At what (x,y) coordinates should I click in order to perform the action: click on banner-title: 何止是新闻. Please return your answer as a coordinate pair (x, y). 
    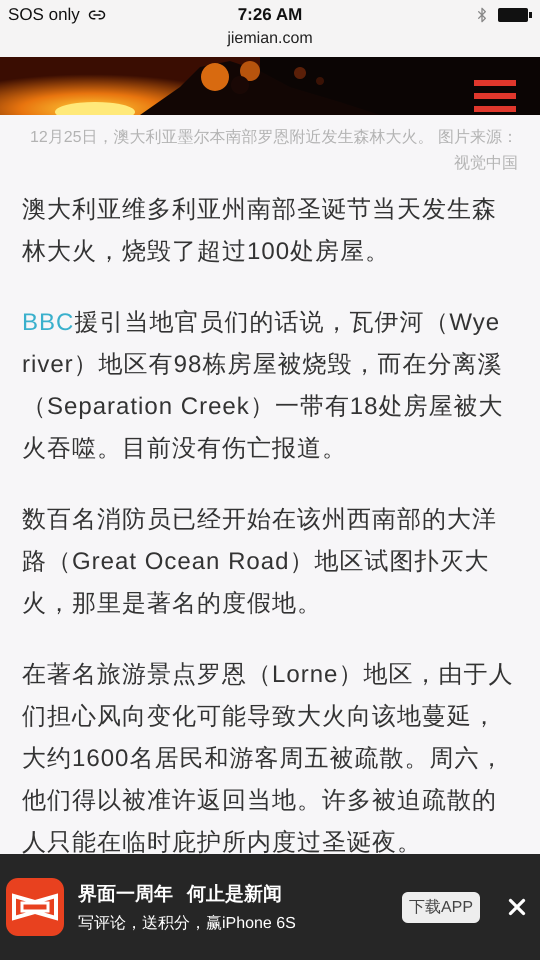
    Looking at the image, I should click on (234, 894).